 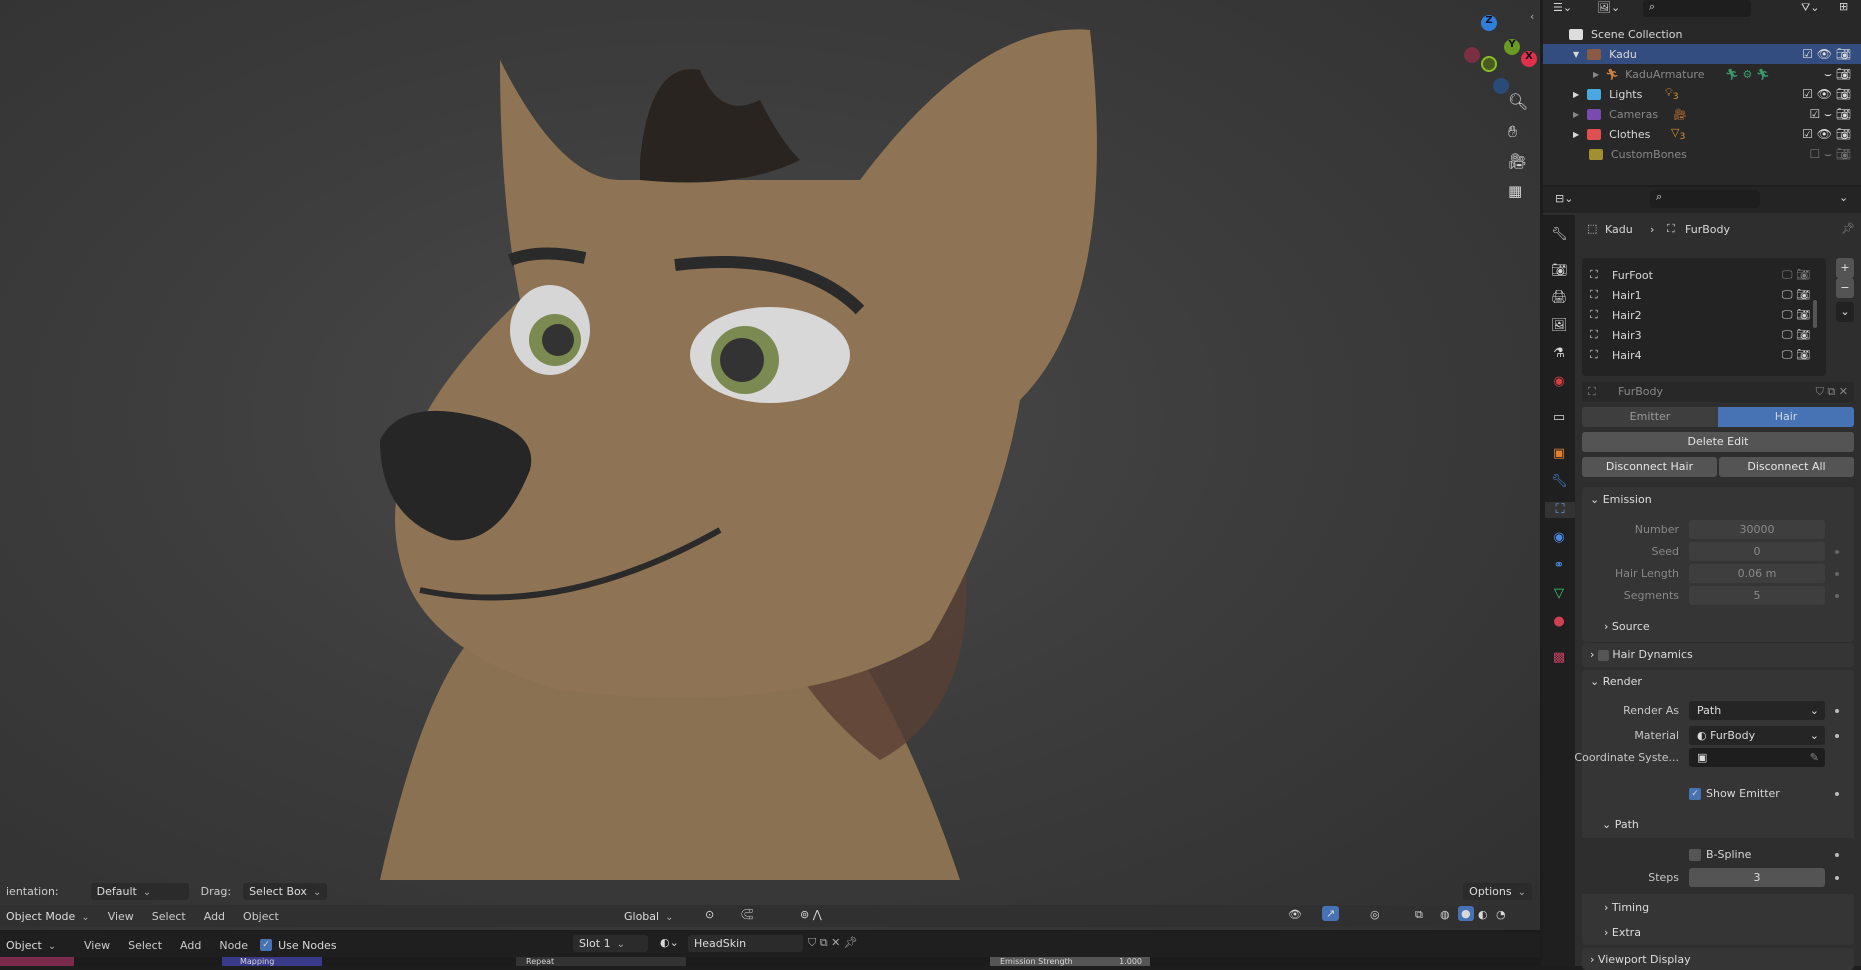 I want to click on hair-dynamics-header: › Hair Dynamics, so click(x=1641, y=654).